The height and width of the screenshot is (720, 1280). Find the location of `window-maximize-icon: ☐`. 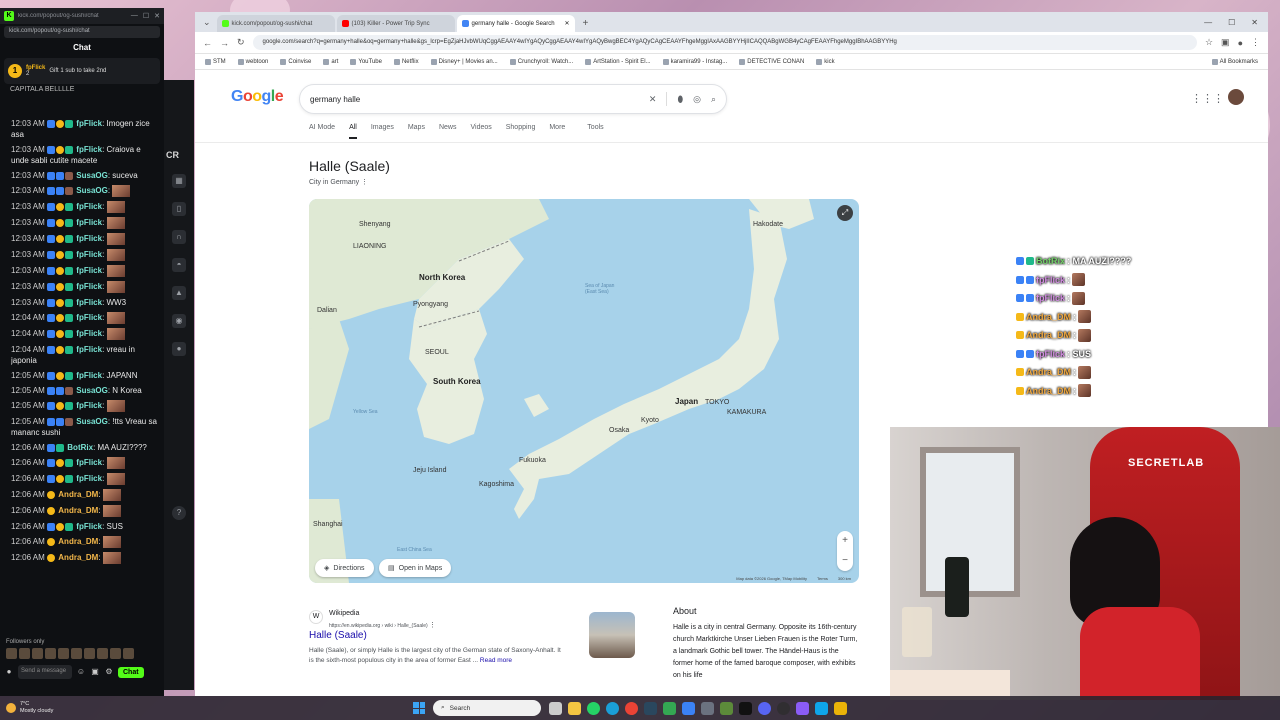

window-maximize-icon: ☐ is located at coordinates (1231, 22).